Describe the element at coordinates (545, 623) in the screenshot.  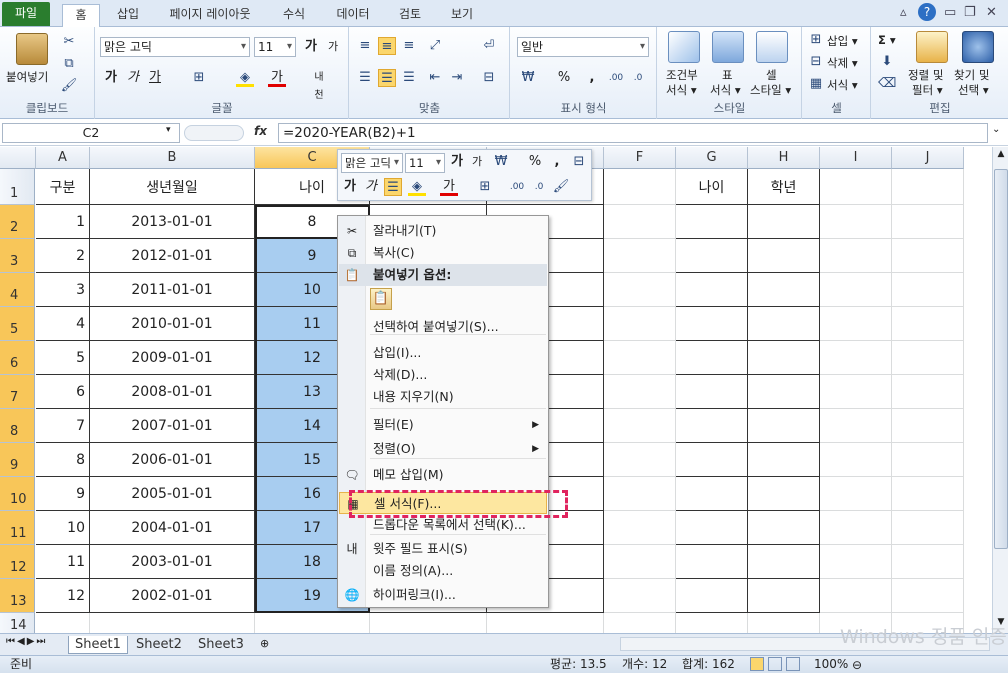
I see `cell-e14` at that location.